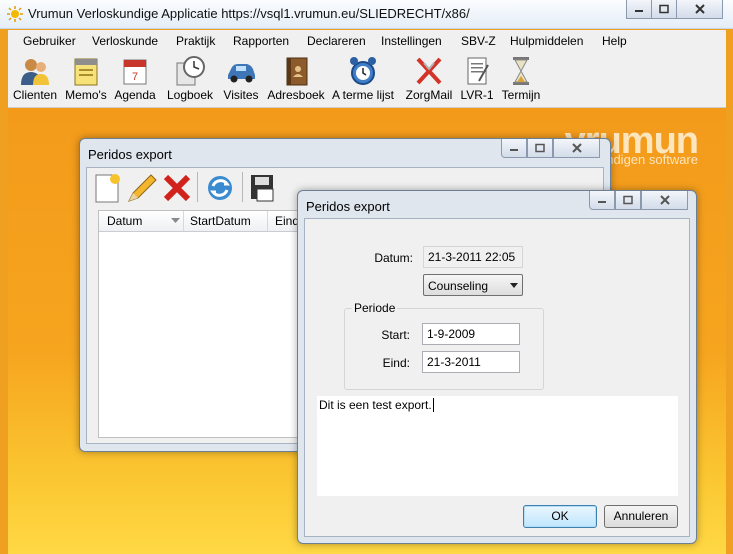 The image size is (733, 554). I want to click on menu-declareren: Declareren, so click(336, 41).